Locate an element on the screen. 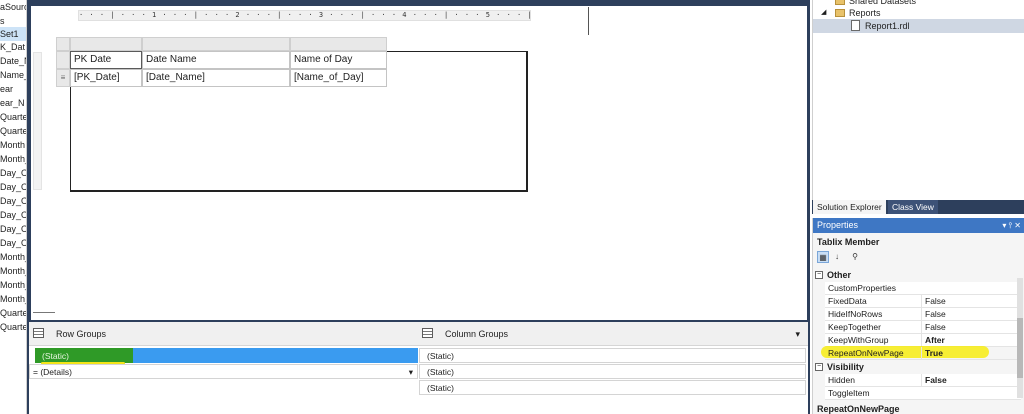  dataset-field-item: ear is located at coordinates (6, 89).